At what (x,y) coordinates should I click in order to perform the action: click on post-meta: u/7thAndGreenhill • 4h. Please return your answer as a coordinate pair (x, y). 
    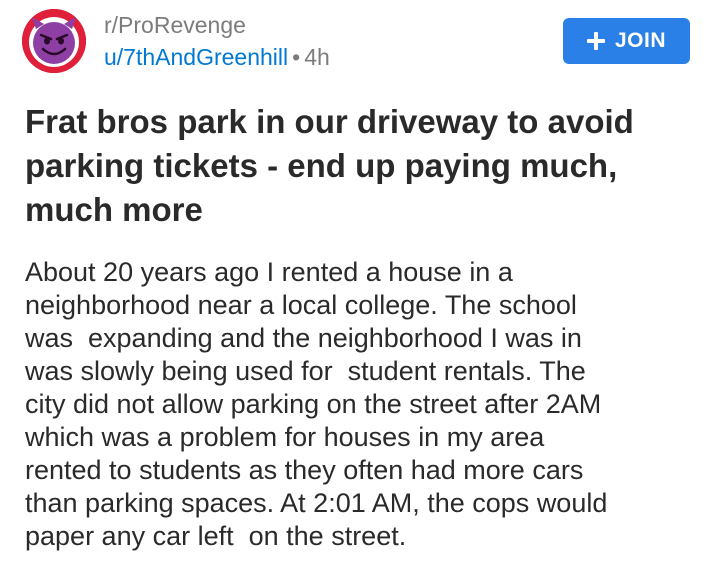
    Looking at the image, I should click on (217, 57).